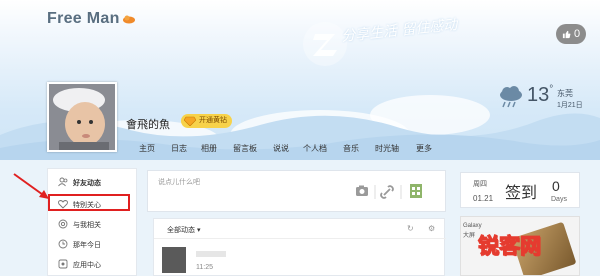 This screenshot has height=276, width=600. What do you see at coordinates (245, 148) in the screenshot?
I see `nav-item-message-board: 留言板` at bounding box center [245, 148].